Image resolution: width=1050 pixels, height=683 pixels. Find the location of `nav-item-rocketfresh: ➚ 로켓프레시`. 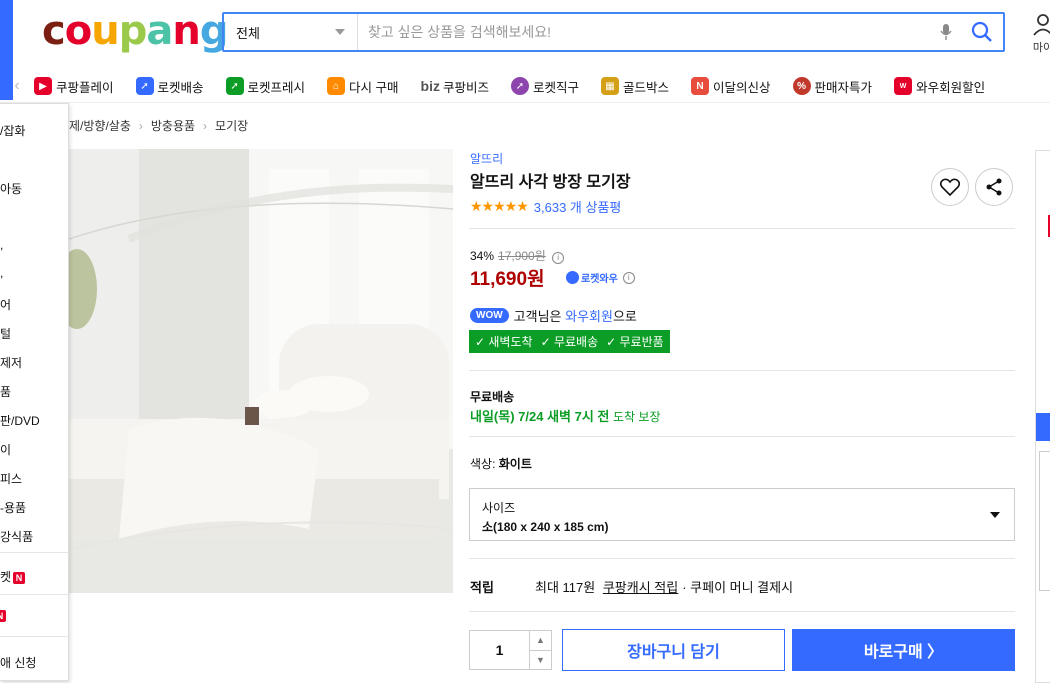

nav-item-rocketfresh: ➚ 로켓프레시 is located at coordinates (265, 86).